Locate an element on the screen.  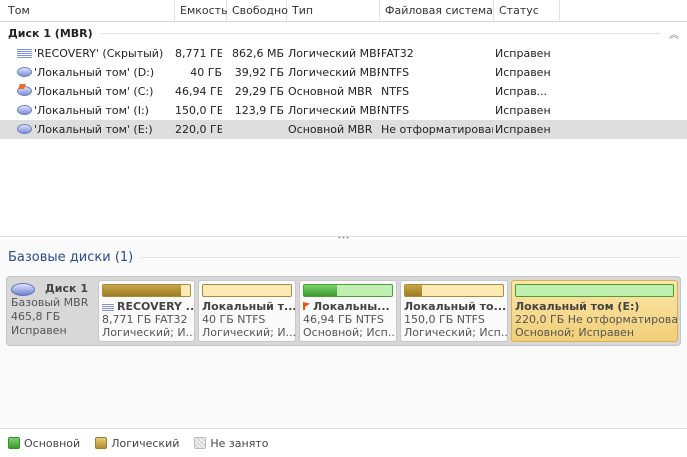
disk-size: 465,8 ГБ is located at coordinates (36, 316).